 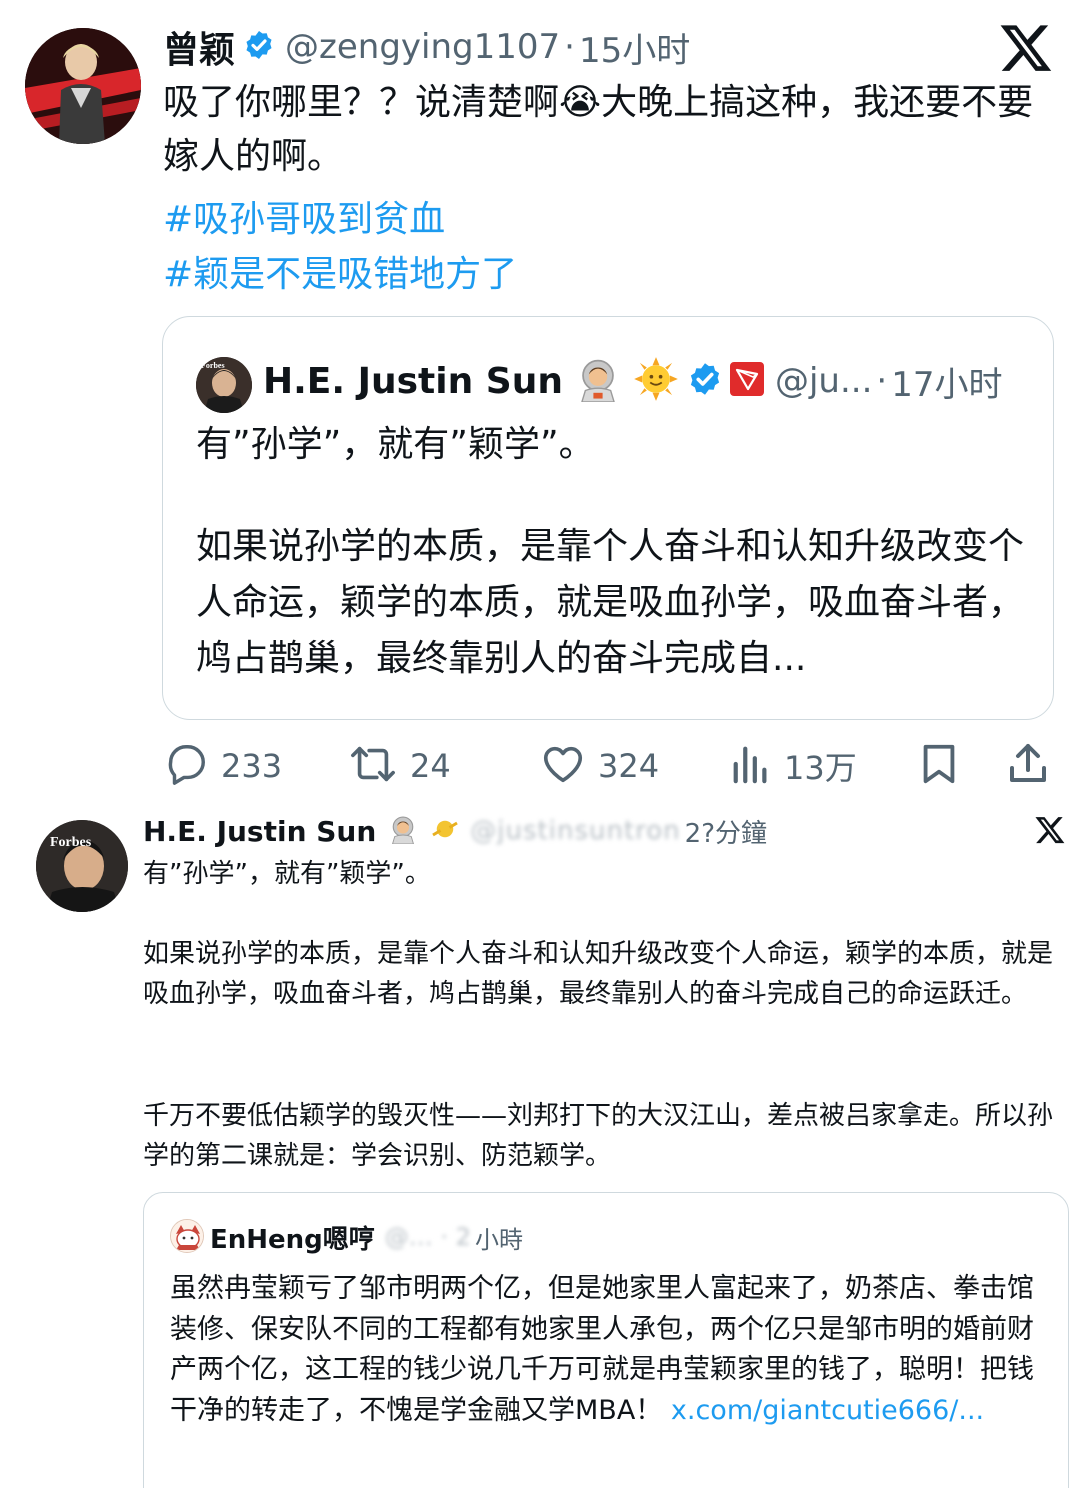 I want to click on retweet-icon, so click(x=373, y=766).